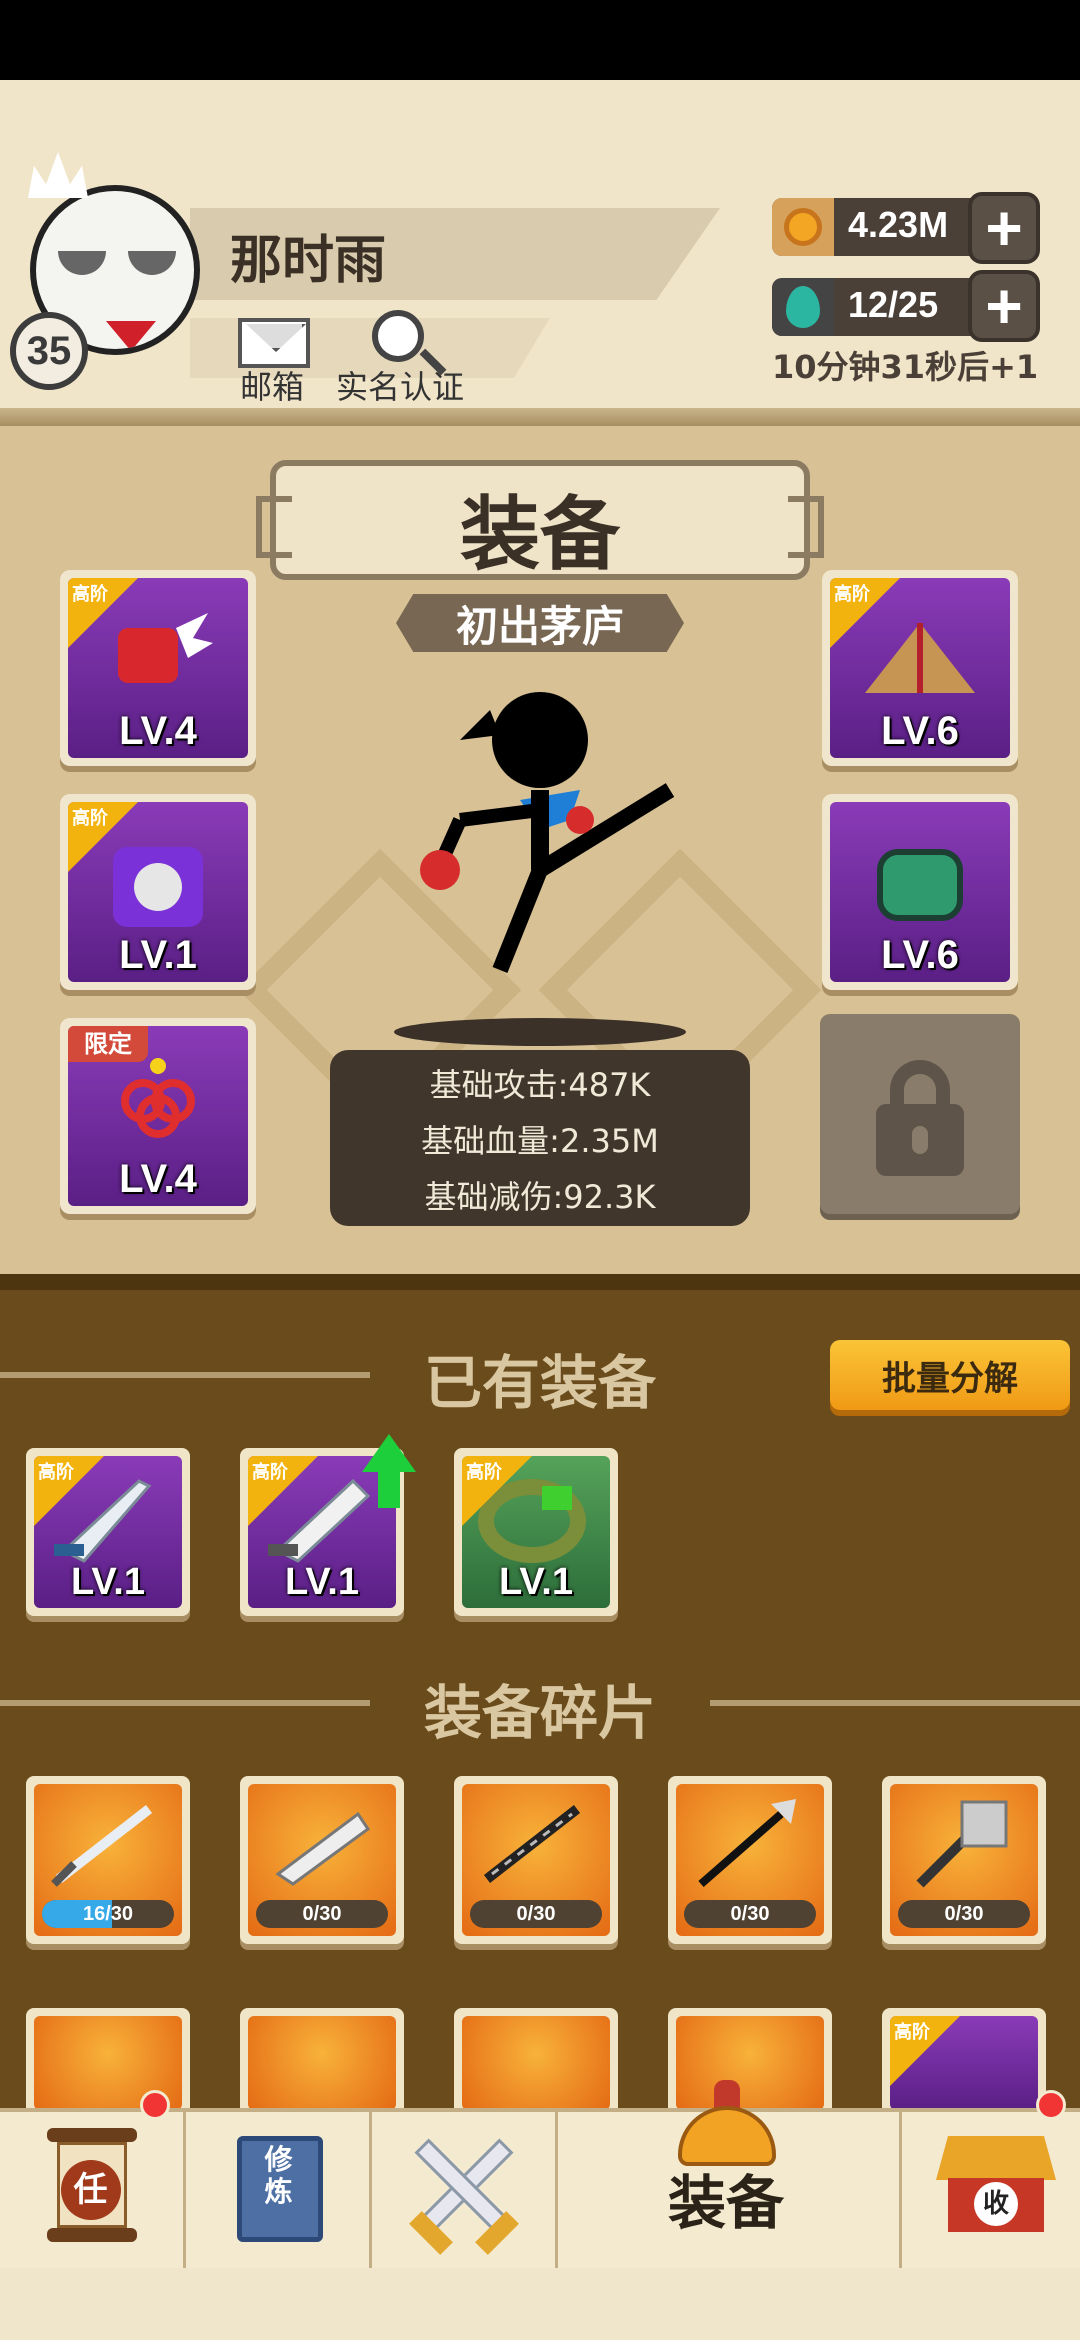 Image resolution: width=1080 pixels, height=2340 pixels. Describe the element at coordinates (91, 2235) in the screenshot. I see `scroll-bottom-roll` at that location.